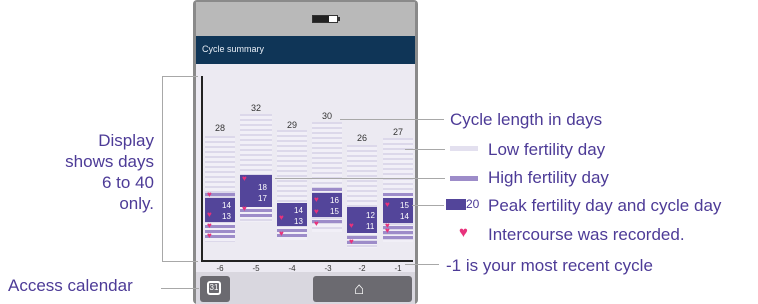 This screenshot has width=758, height=304. Describe the element at coordinates (307, 261) in the screenshot. I see `x-axis-line` at that location.